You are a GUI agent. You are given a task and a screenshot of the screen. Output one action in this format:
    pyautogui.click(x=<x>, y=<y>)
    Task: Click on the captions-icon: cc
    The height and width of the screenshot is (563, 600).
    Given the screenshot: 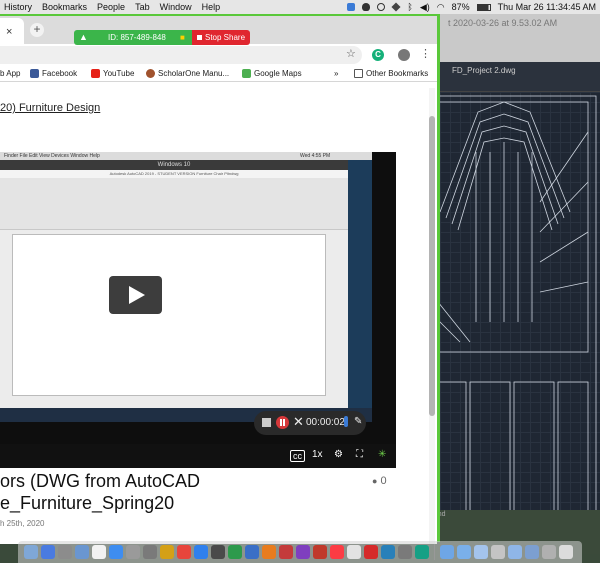 What is the action you would take?
    pyautogui.click(x=297, y=456)
    